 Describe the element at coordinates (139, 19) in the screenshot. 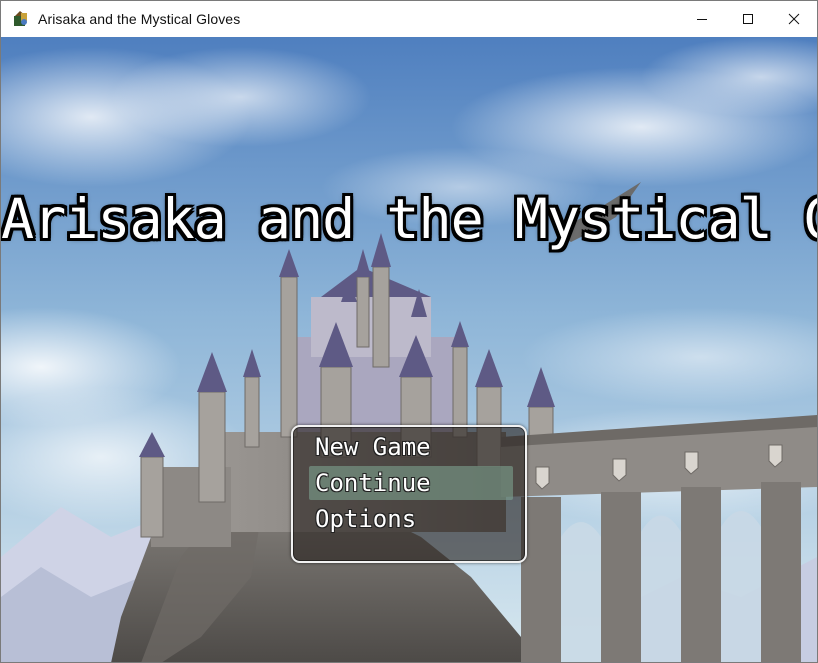

I see `window-title: Arisaka and the Mystical Gloves` at that location.